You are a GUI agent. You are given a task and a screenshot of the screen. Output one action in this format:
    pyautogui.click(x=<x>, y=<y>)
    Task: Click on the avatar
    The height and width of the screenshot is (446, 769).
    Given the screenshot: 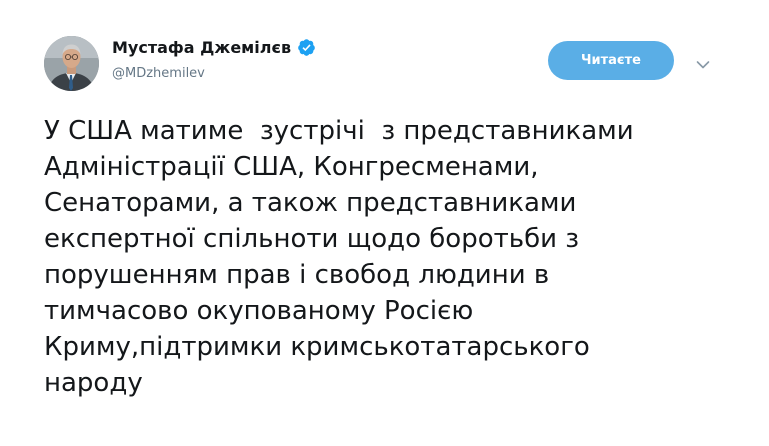 What is the action you would take?
    pyautogui.click(x=71, y=63)
    